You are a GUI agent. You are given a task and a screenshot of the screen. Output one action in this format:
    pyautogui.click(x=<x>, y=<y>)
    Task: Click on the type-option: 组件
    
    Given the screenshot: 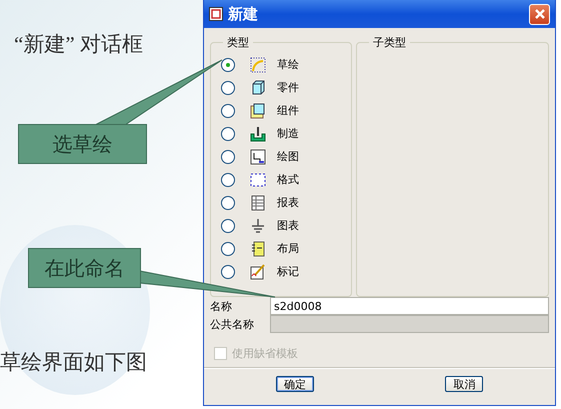 What is the action you would take?
    pyautogui.click(x=286, y=110)
    